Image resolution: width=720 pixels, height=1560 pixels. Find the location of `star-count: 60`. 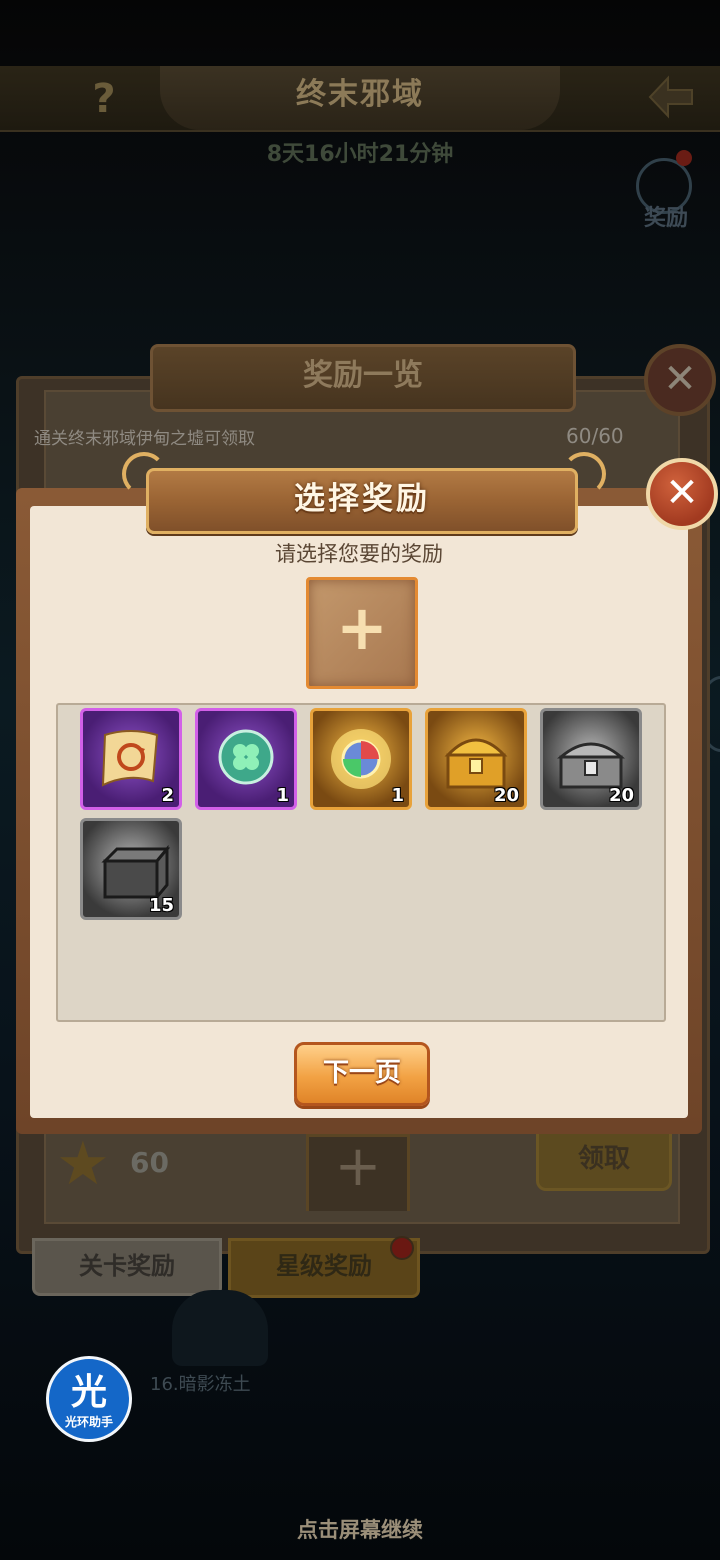

star-count: 60 is located at coordinates (149, 1162).